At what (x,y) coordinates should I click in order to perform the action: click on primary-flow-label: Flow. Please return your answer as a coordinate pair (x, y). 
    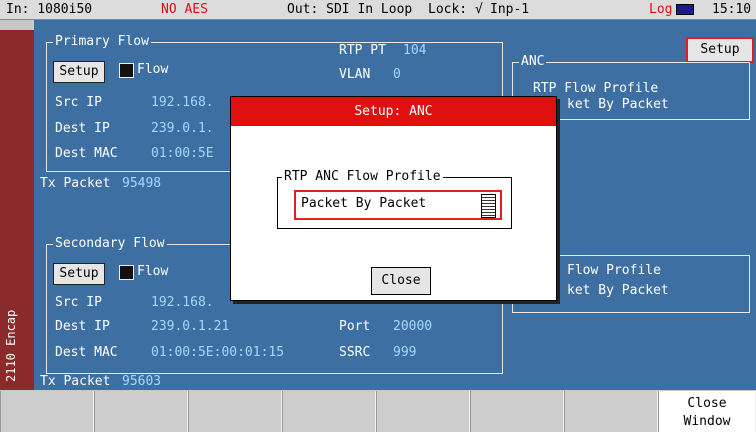
    Looking at the image, I should click on (153, 69).